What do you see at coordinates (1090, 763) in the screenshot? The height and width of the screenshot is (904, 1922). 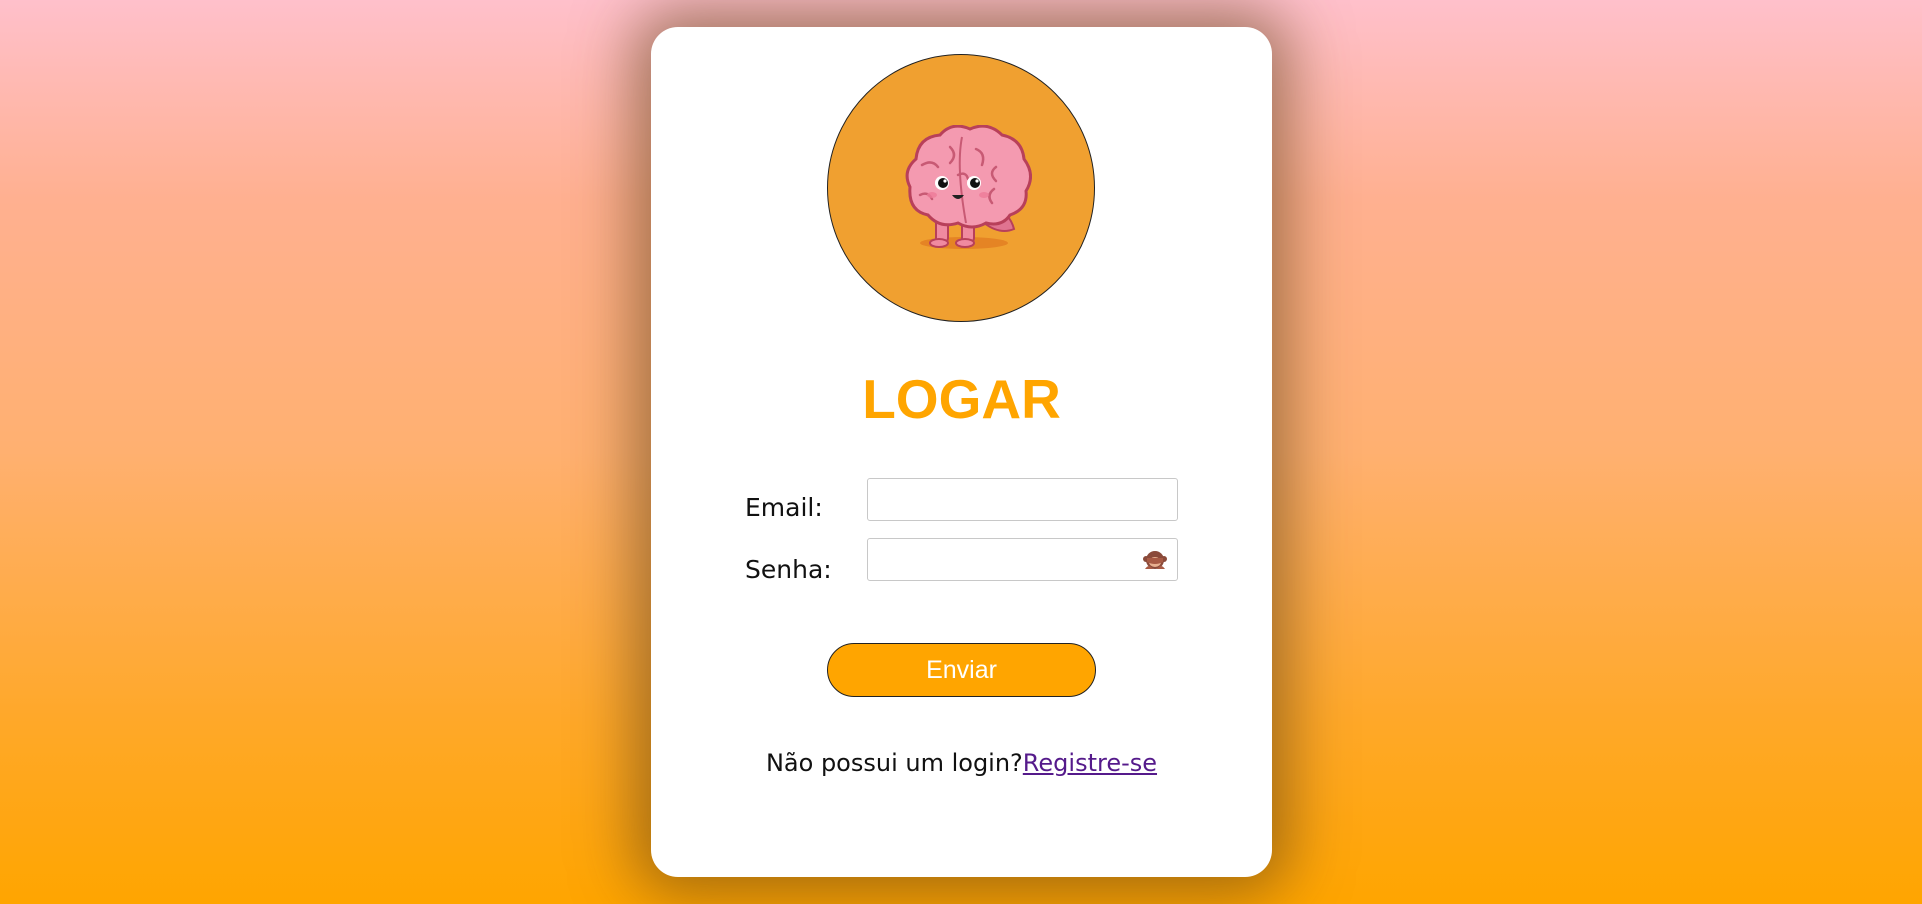 I see `register-link: Registre-se` at bounding box center [1090, 763].